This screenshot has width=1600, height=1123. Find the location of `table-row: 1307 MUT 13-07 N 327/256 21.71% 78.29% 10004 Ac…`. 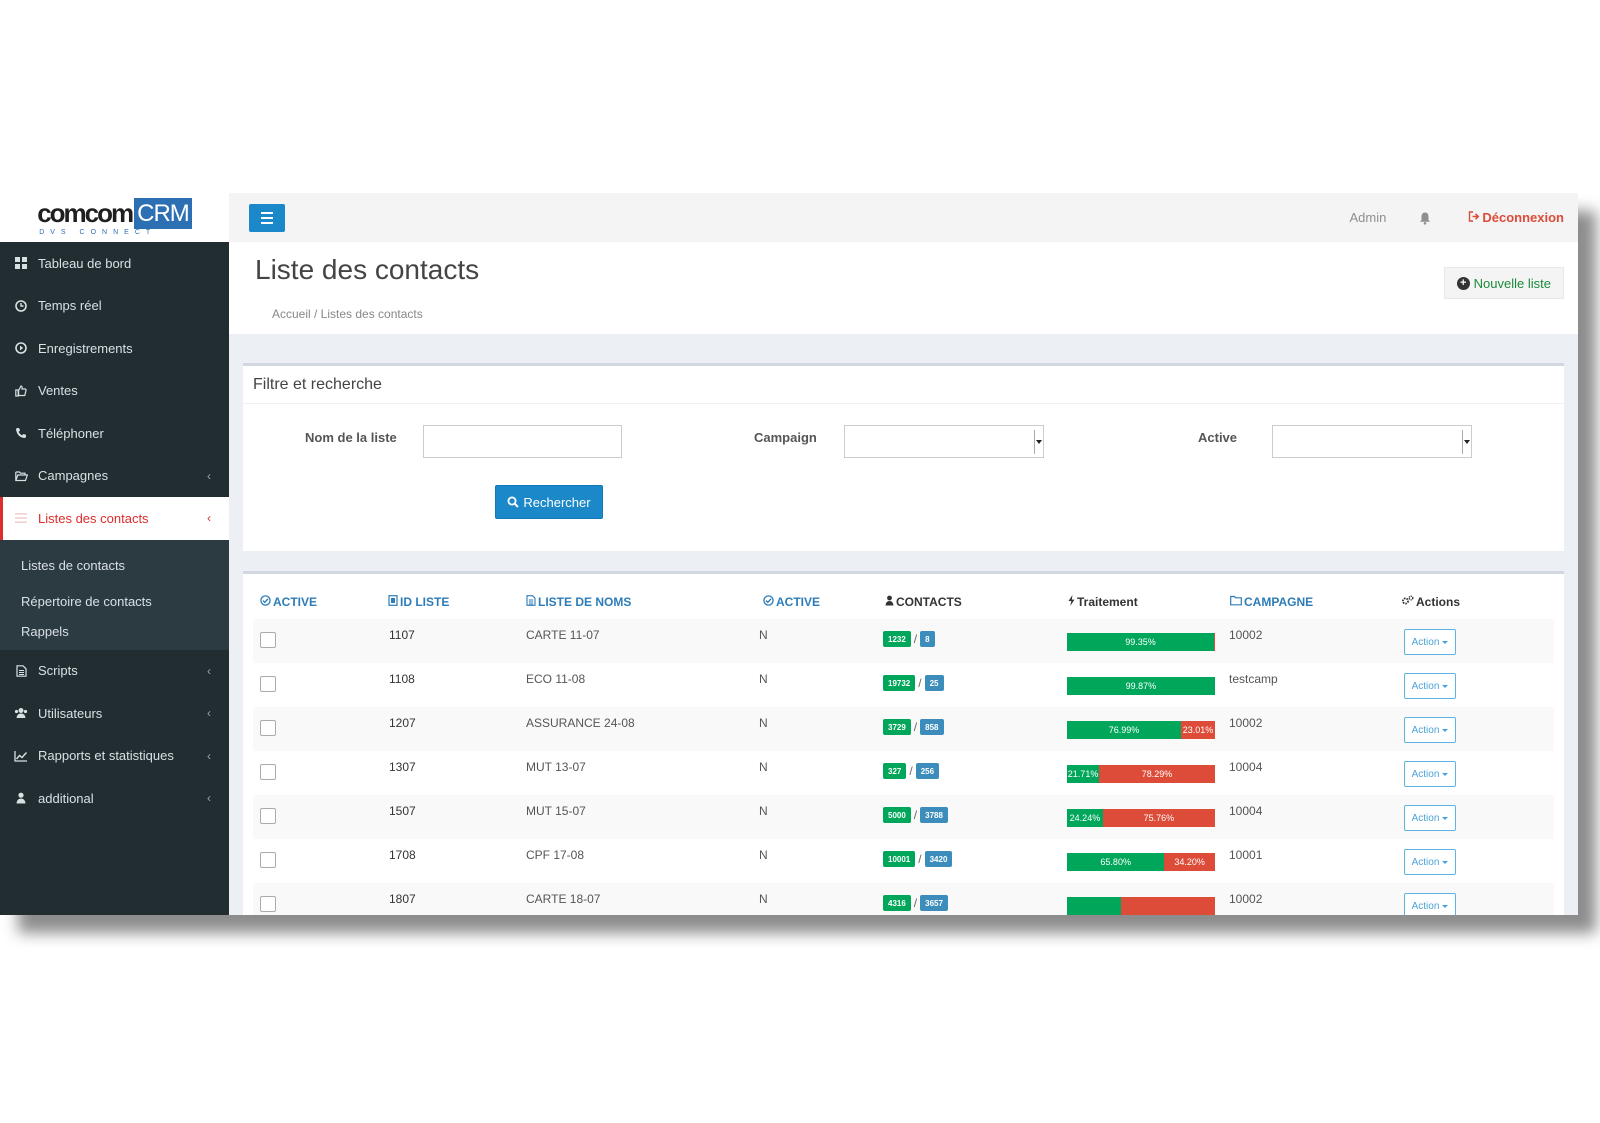

table-row: 1307 MUT 13-07 N 327/256 21.71% 78.29% 10004 Ac… is located at coordinates (903, 773).